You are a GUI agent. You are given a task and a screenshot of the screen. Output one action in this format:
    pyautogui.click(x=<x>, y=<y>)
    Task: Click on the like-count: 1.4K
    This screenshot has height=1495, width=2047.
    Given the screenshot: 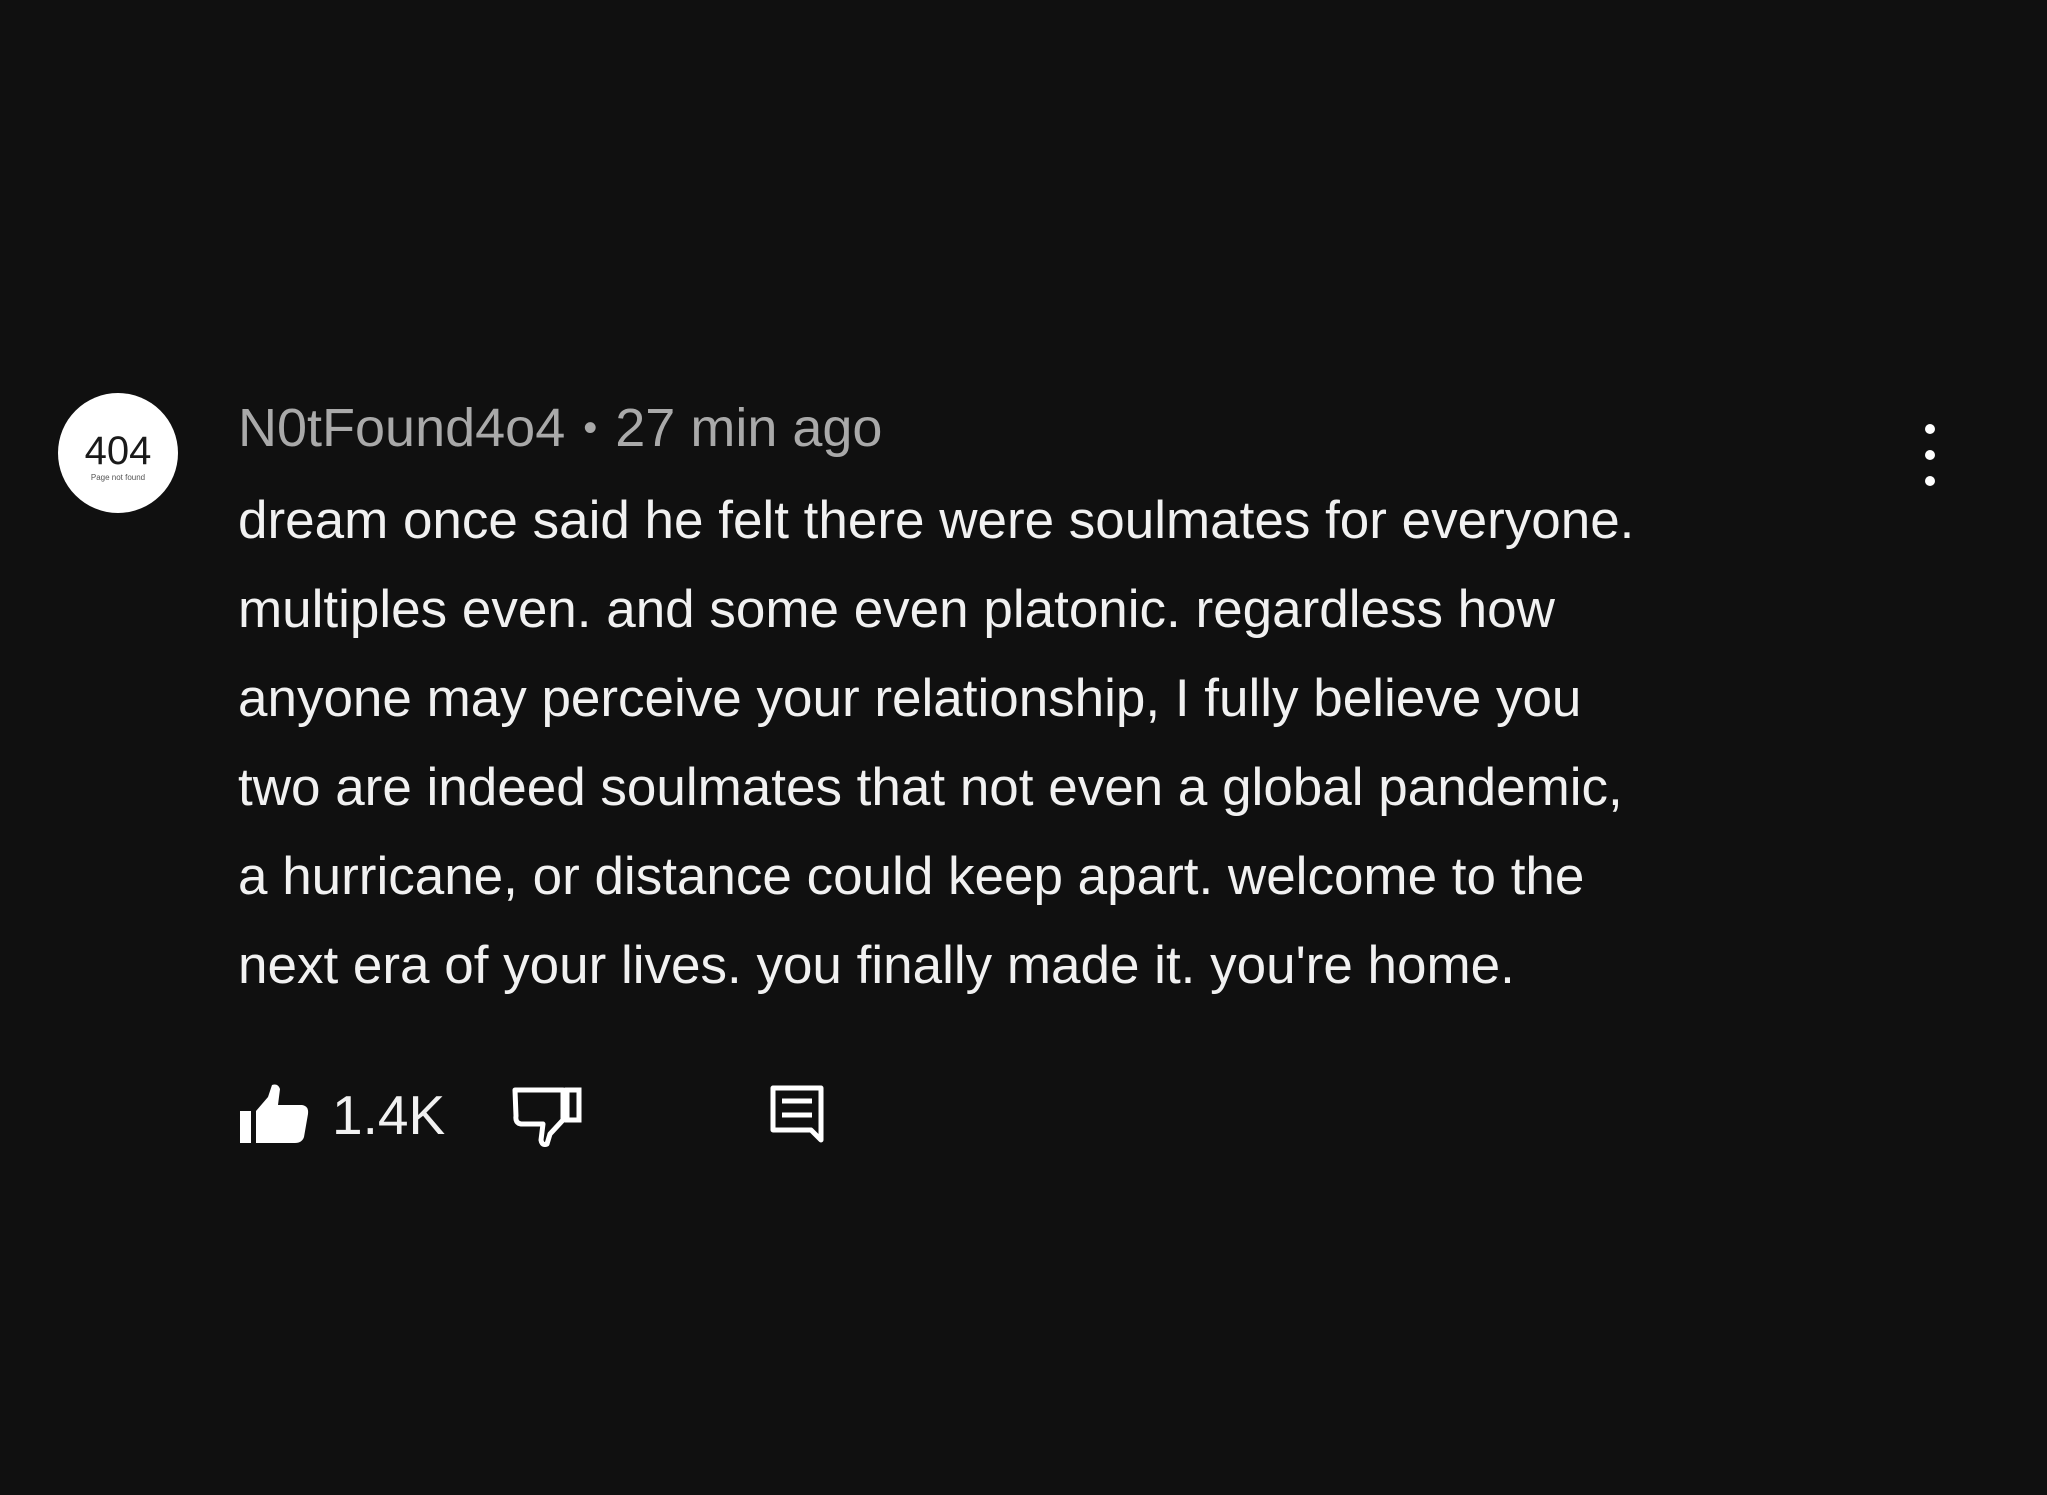 What is the action you would take?
    pyautogui.click(x=389, y=1115)
    